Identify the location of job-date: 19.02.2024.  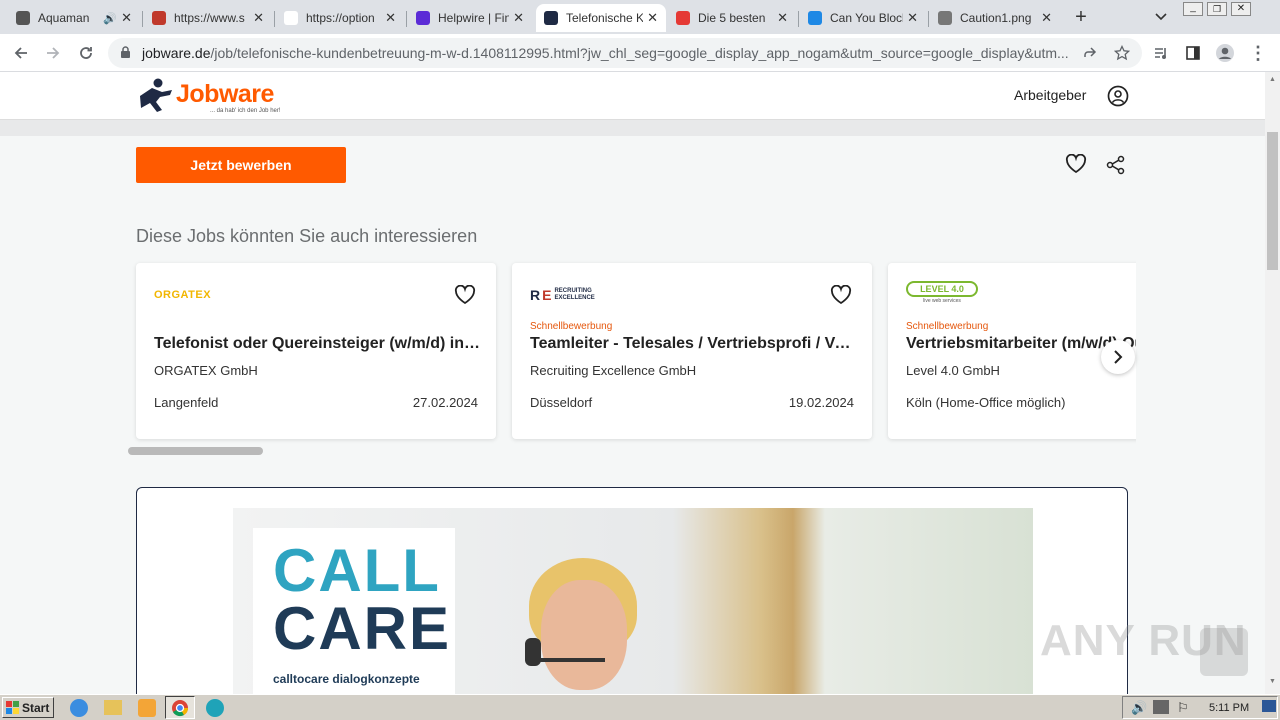
(821, 402).